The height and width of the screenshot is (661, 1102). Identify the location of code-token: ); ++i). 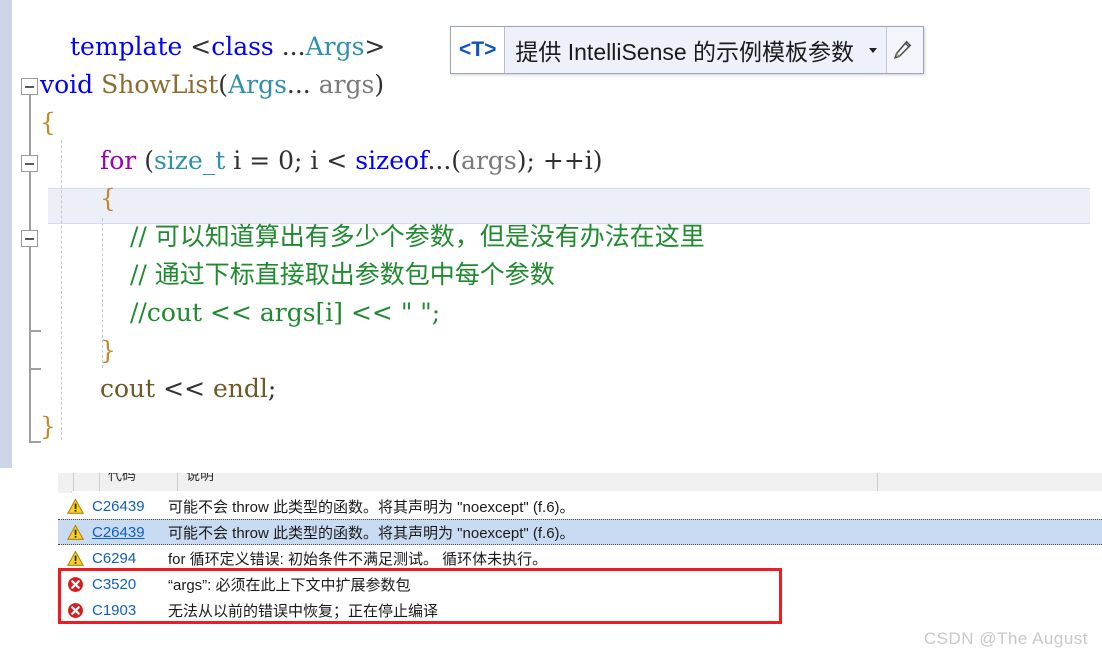
(559, 160).